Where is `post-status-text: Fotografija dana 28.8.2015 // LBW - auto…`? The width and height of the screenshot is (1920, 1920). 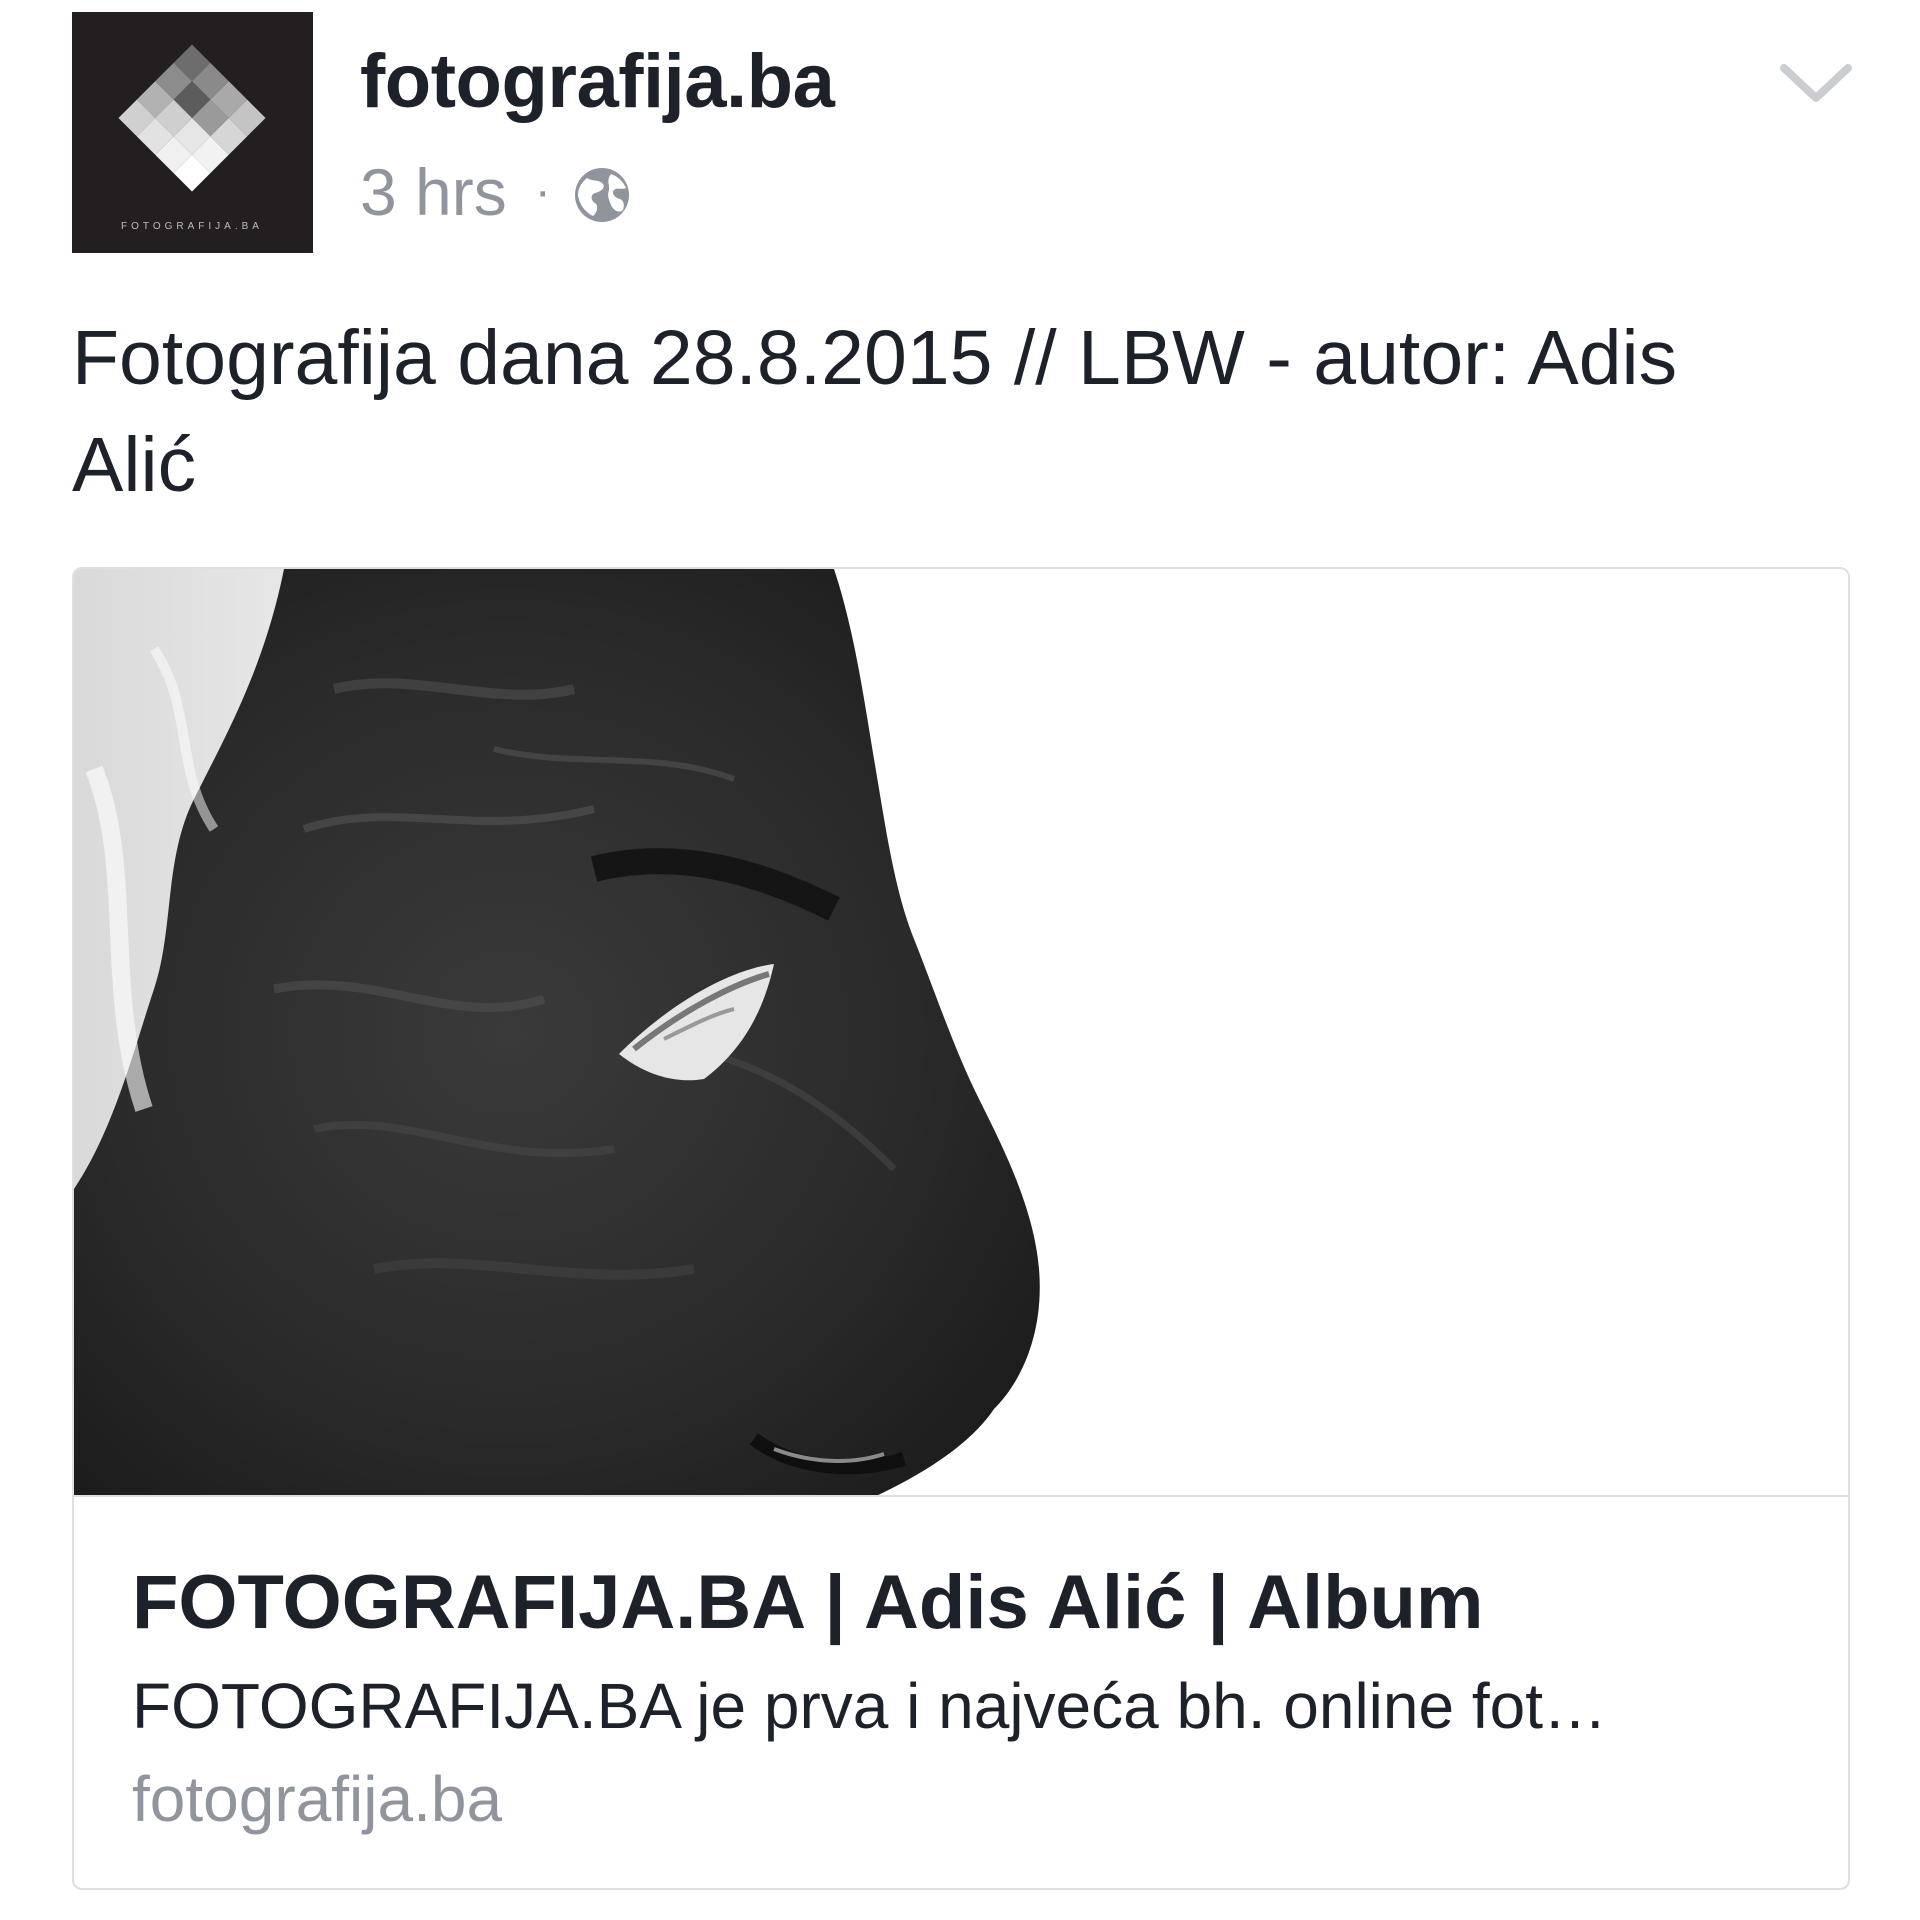 post-status-text: Fotografija dana 28.8.2015 // LBW - auto… is located at coordinates (875, 411).